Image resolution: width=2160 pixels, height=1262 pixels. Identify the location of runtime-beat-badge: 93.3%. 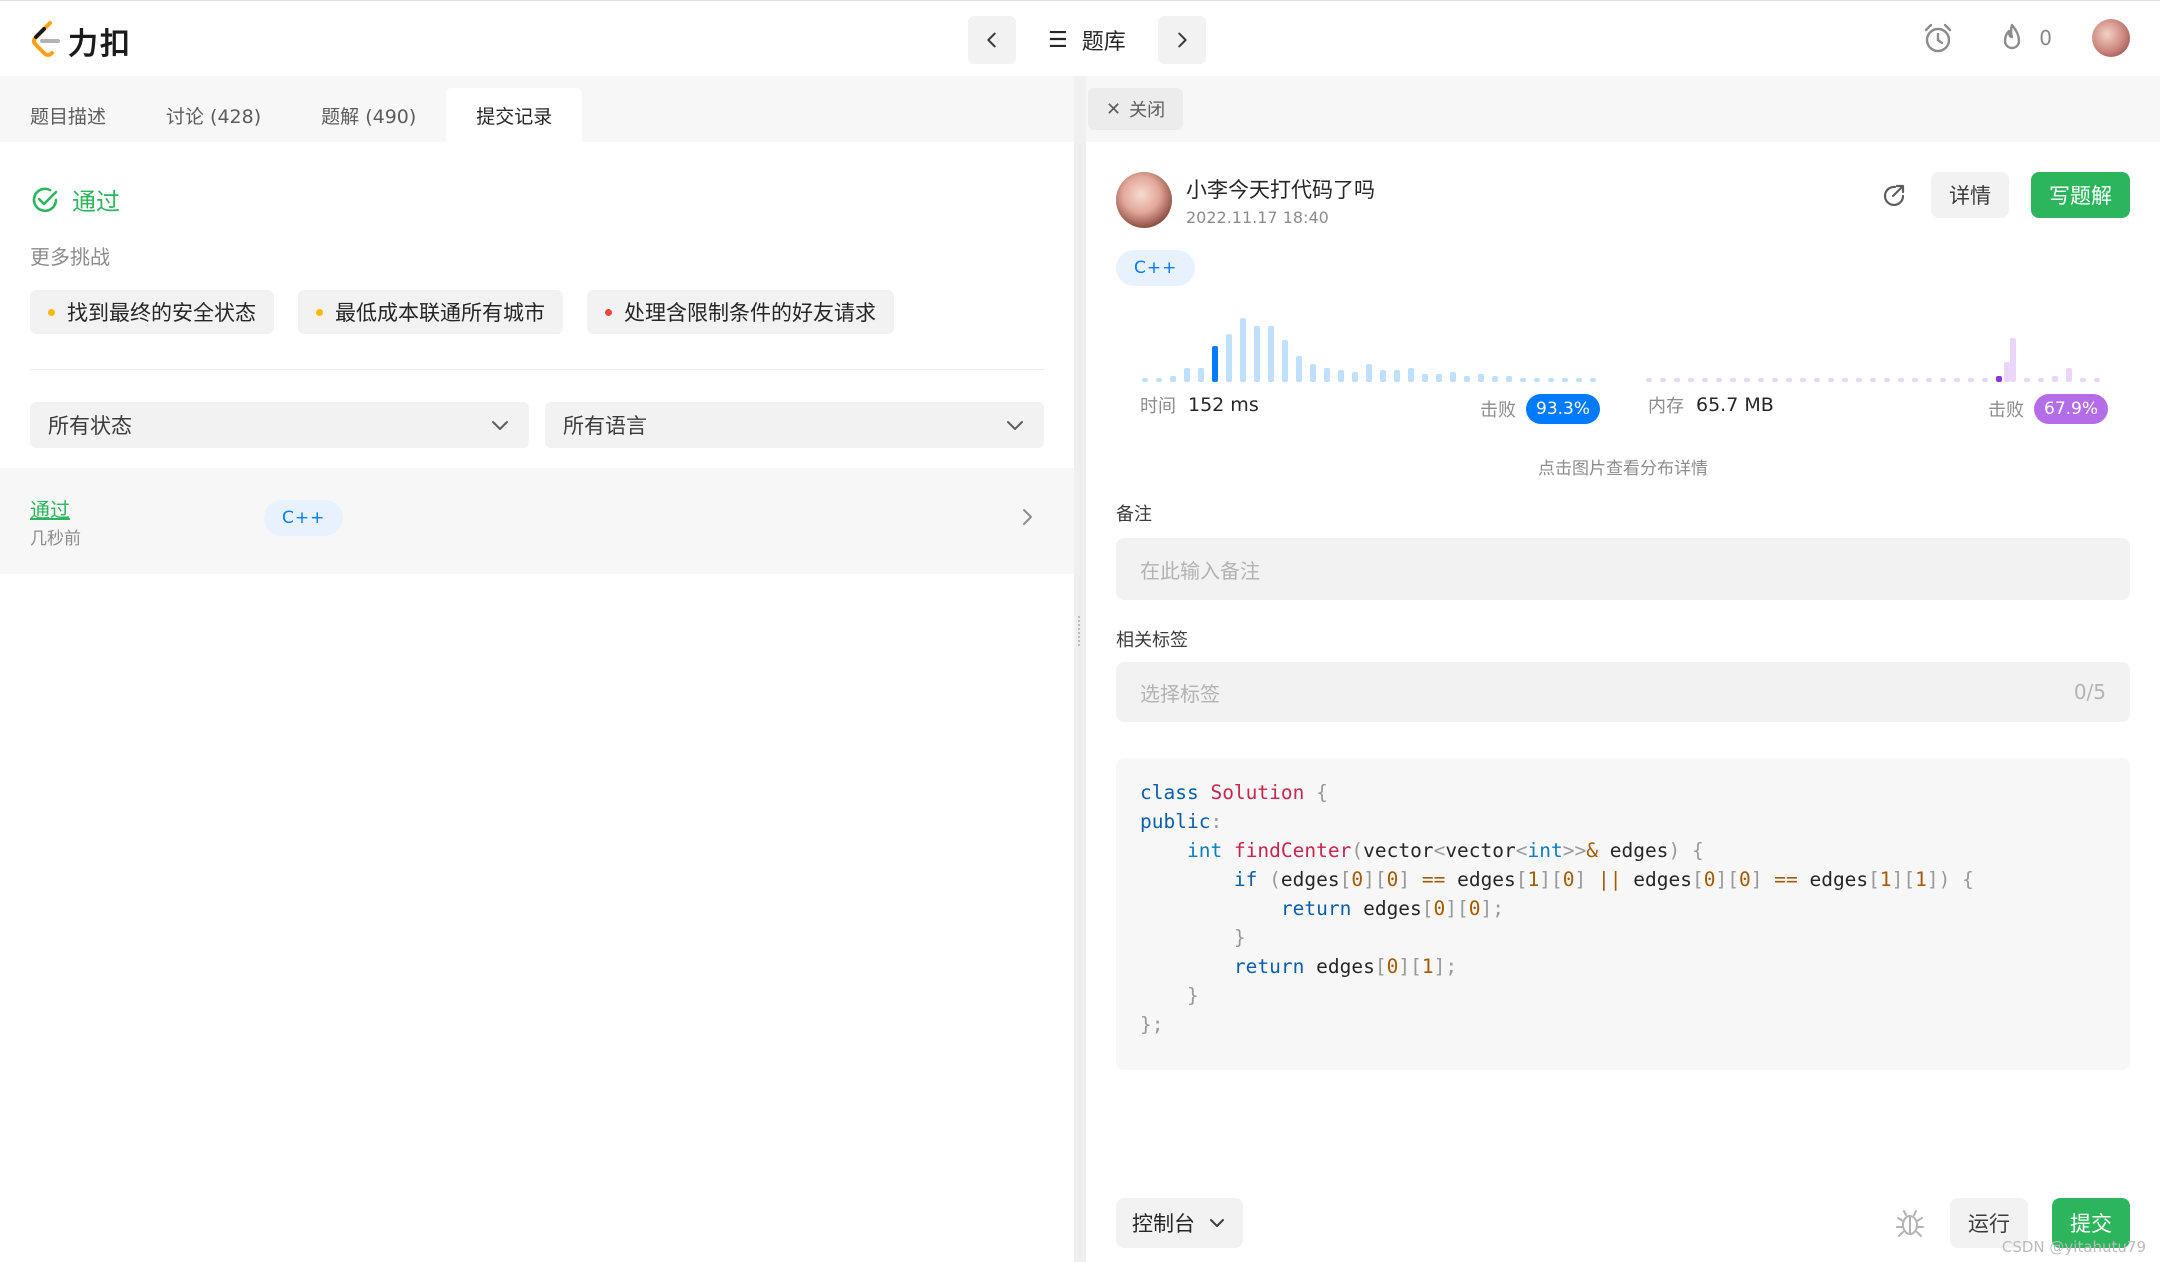
(1563, 409).